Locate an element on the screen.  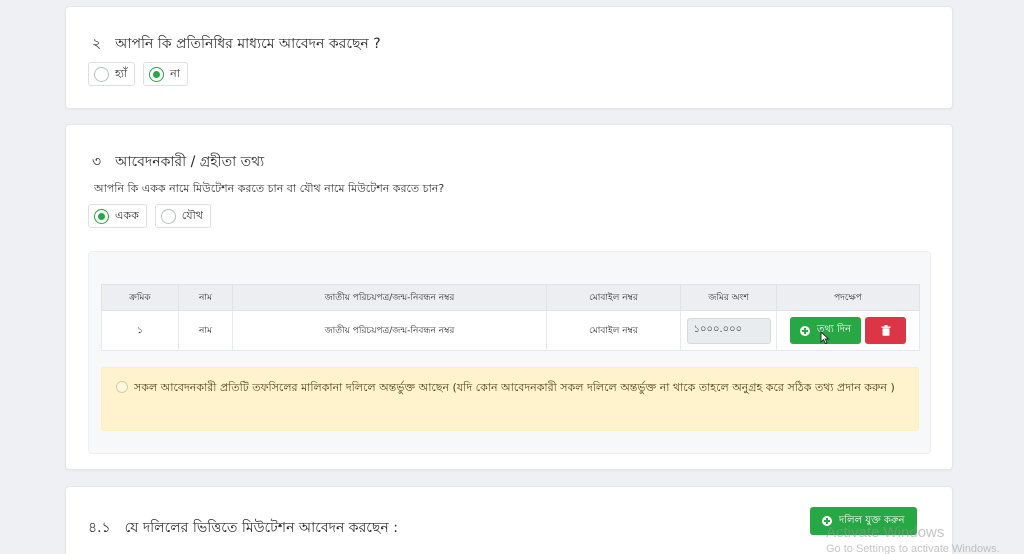
trash-icon is located at coordinates (886, 330).